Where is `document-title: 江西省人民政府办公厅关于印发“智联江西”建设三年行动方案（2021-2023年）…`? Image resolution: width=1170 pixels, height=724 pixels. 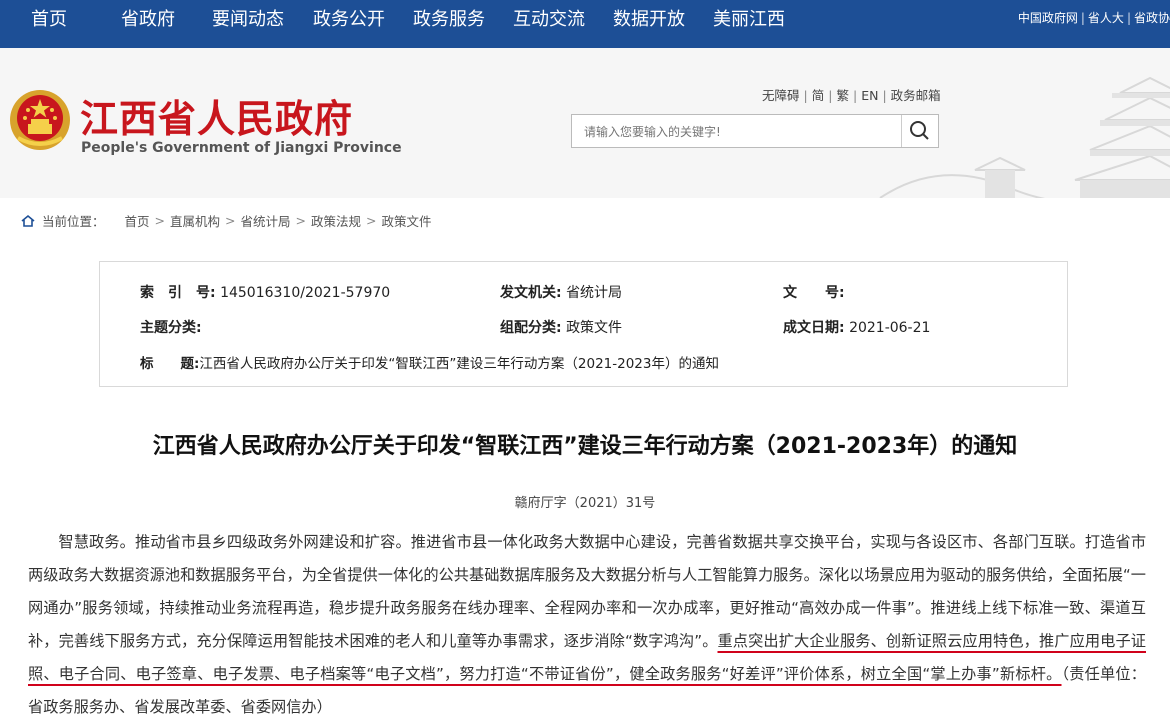
document-title: 江西省人民政府办公厅关于印发“智联江西”建设三年行动方案（2021-2023年）… is located at coordinates (585, 446).